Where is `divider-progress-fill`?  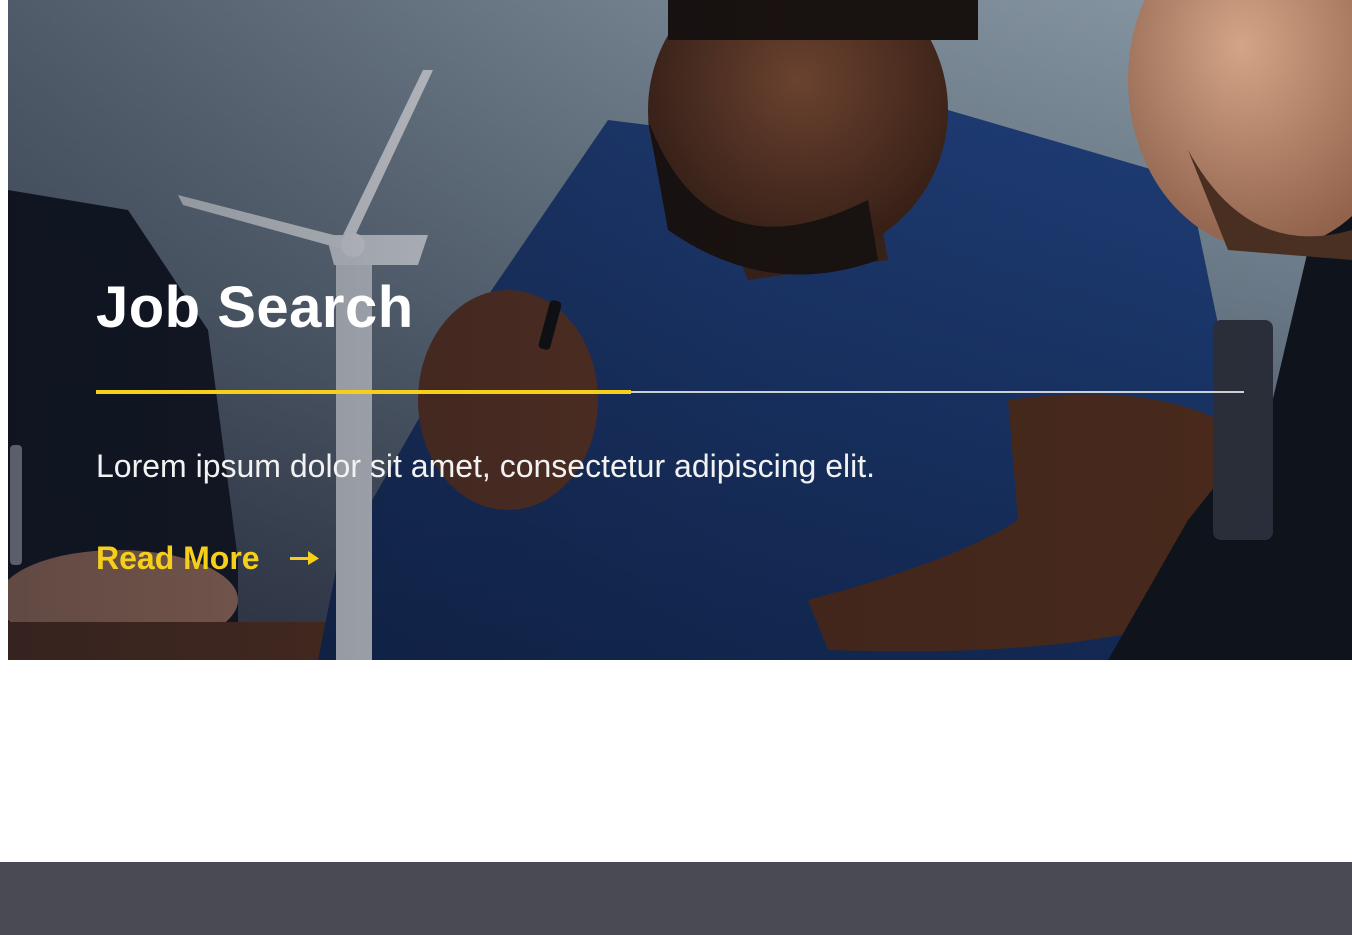 divider-progress-fill is located at coordinates (363, 392).